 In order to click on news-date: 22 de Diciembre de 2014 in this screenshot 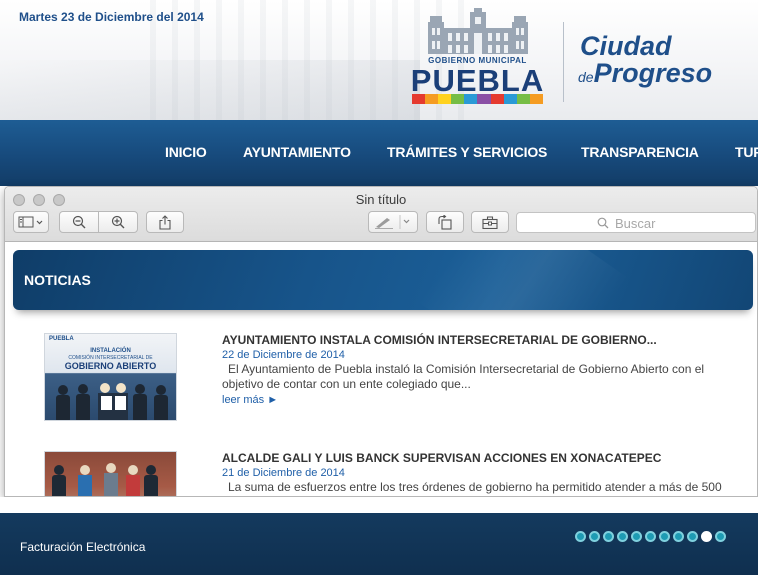, I will do `click(283, 355)`.